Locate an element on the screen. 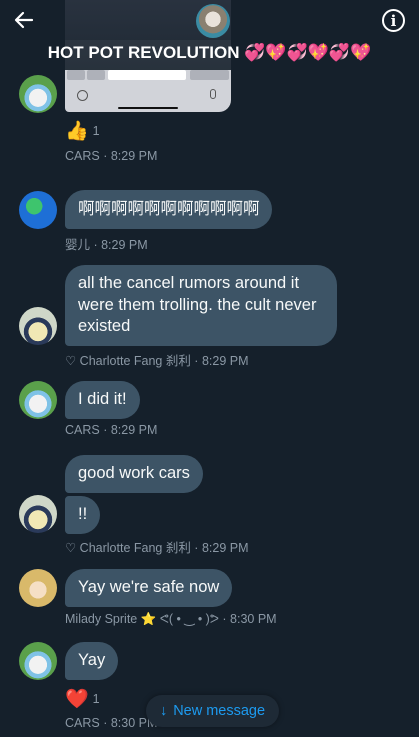  reaction: ❤️ 1 is located at coordinates (82, 699).